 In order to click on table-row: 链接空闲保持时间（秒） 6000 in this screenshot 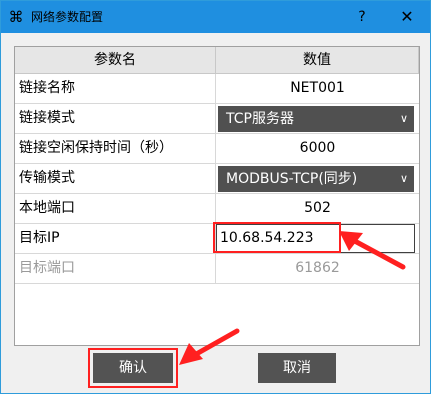, I will do `click(217, 149)`.